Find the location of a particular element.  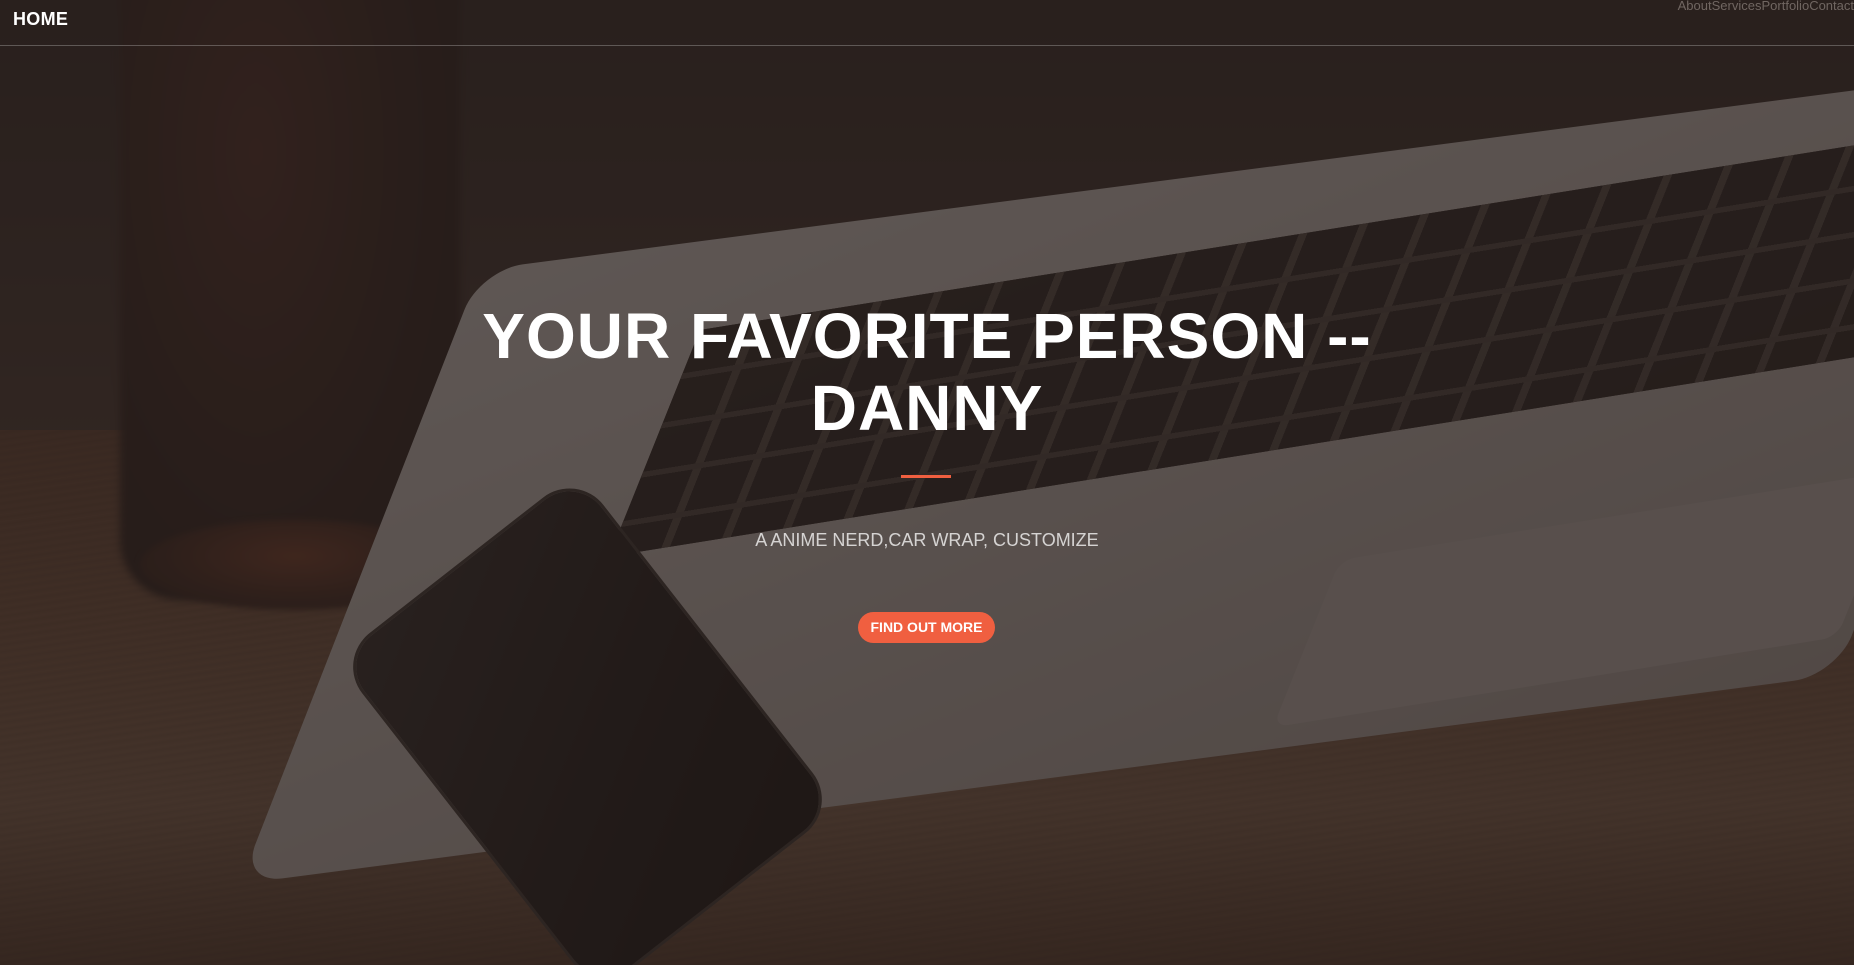

nav-links: About Services Portfolio Contact is located at coordinates (1766, 6).